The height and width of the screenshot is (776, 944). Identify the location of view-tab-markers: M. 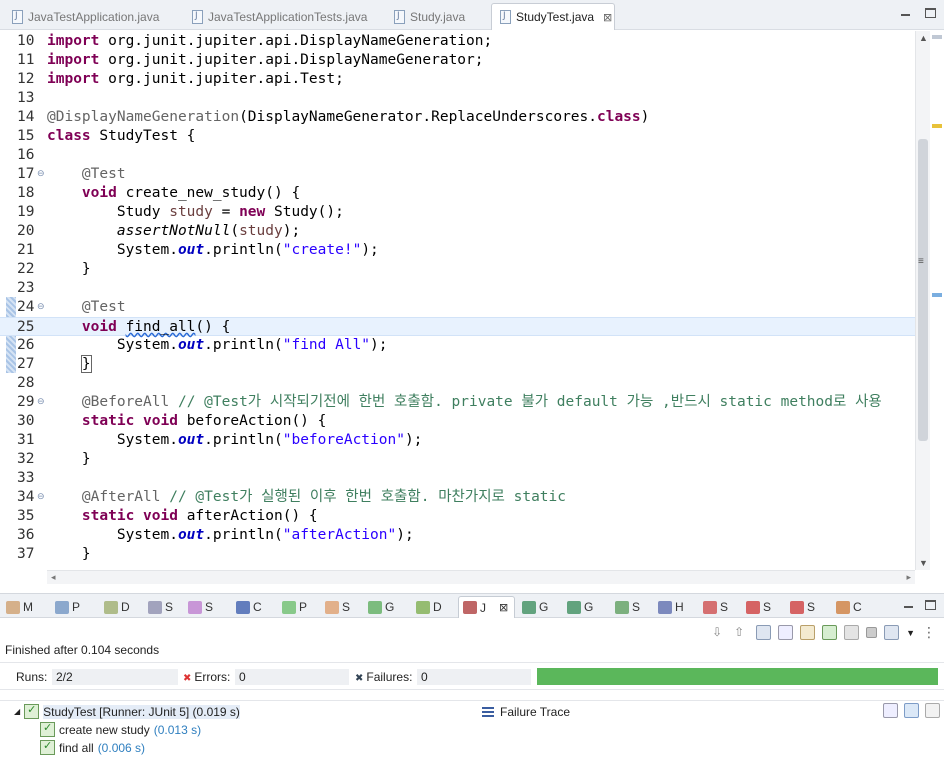
(19, 607).